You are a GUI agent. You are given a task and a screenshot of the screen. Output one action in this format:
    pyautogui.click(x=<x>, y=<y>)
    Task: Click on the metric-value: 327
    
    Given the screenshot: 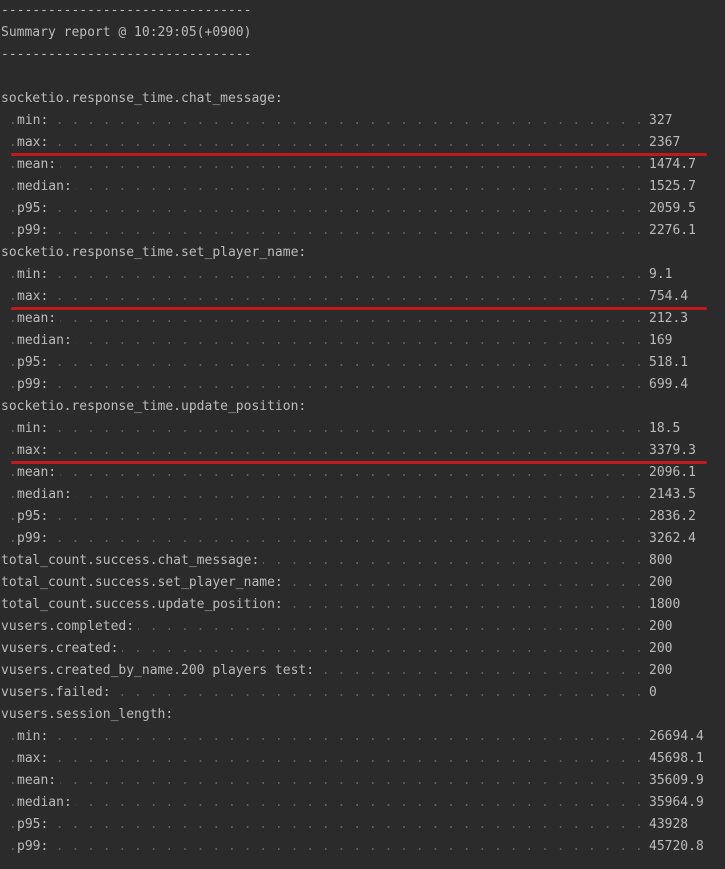 What is the action you would take?
    pyautogui.click(x=661, y=120)
    